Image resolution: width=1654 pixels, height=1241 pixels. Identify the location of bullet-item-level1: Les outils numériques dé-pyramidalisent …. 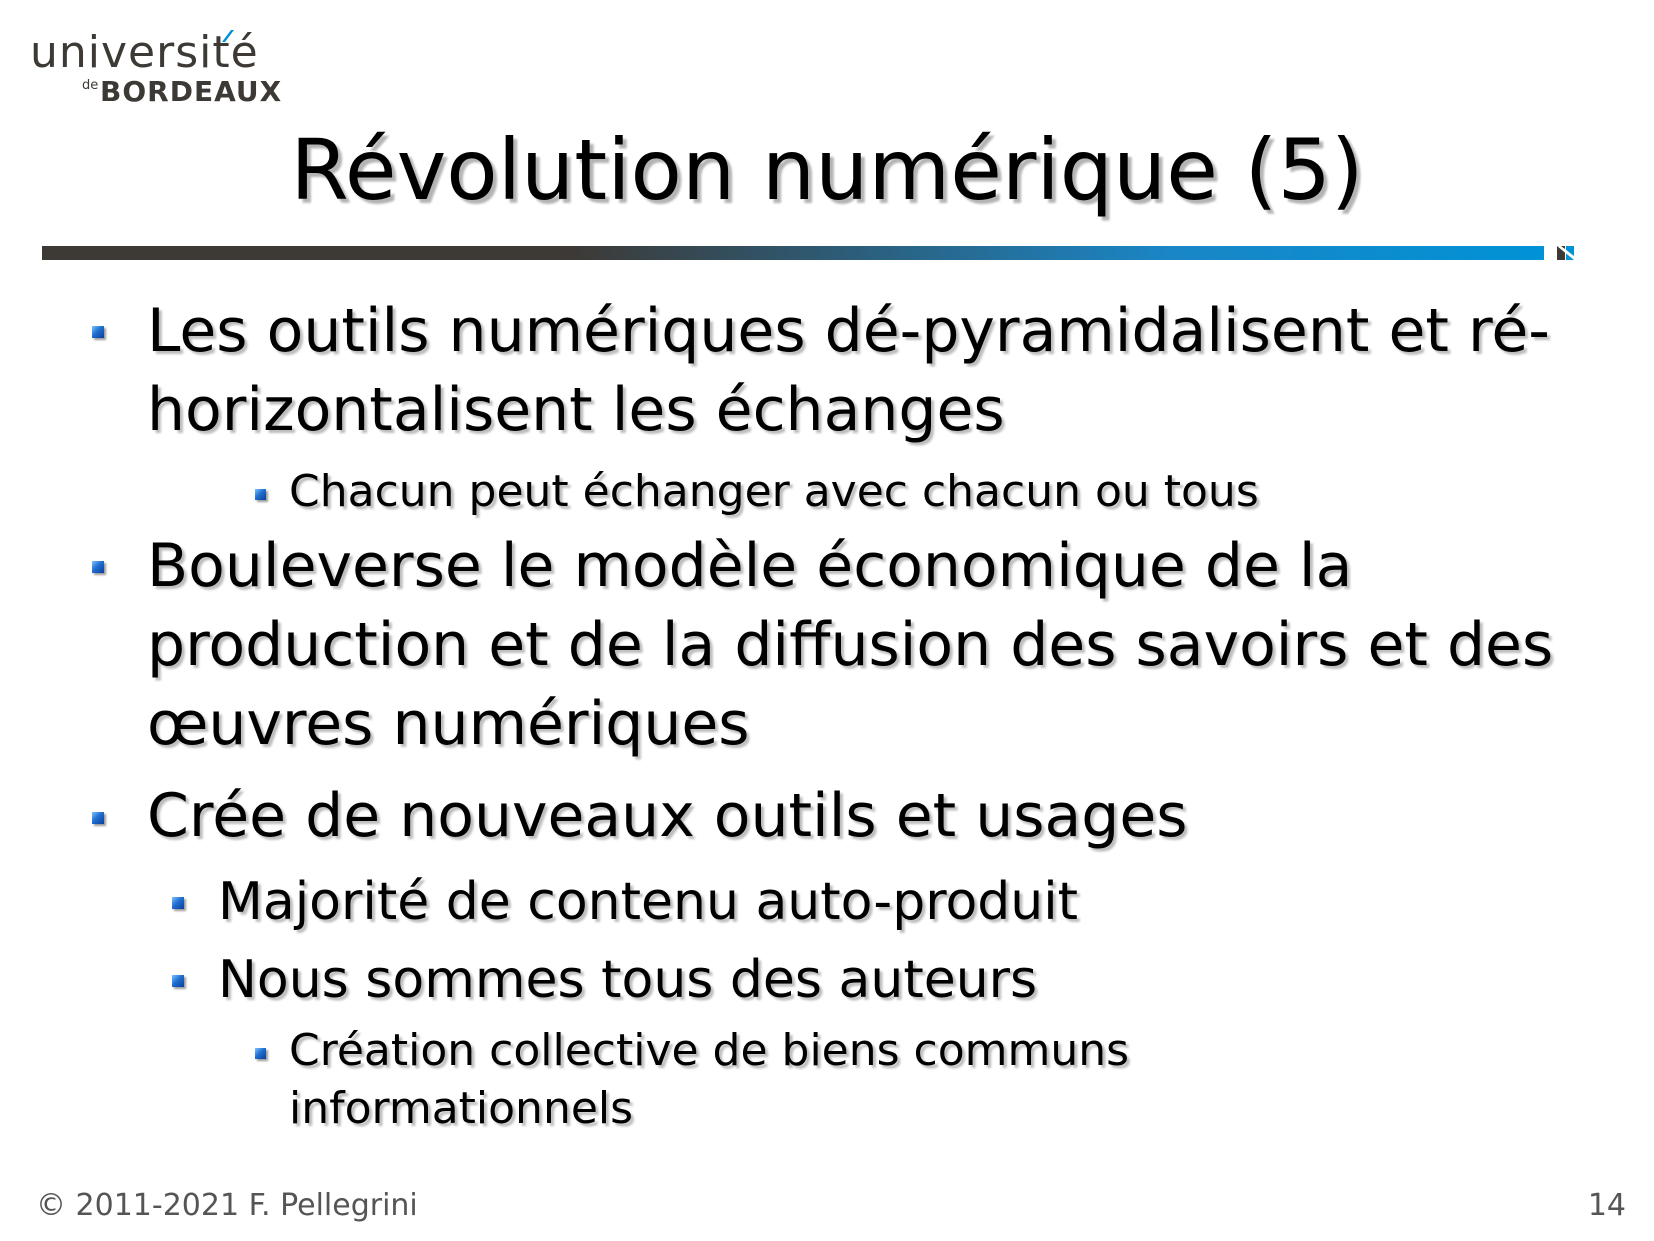
(848, 370).